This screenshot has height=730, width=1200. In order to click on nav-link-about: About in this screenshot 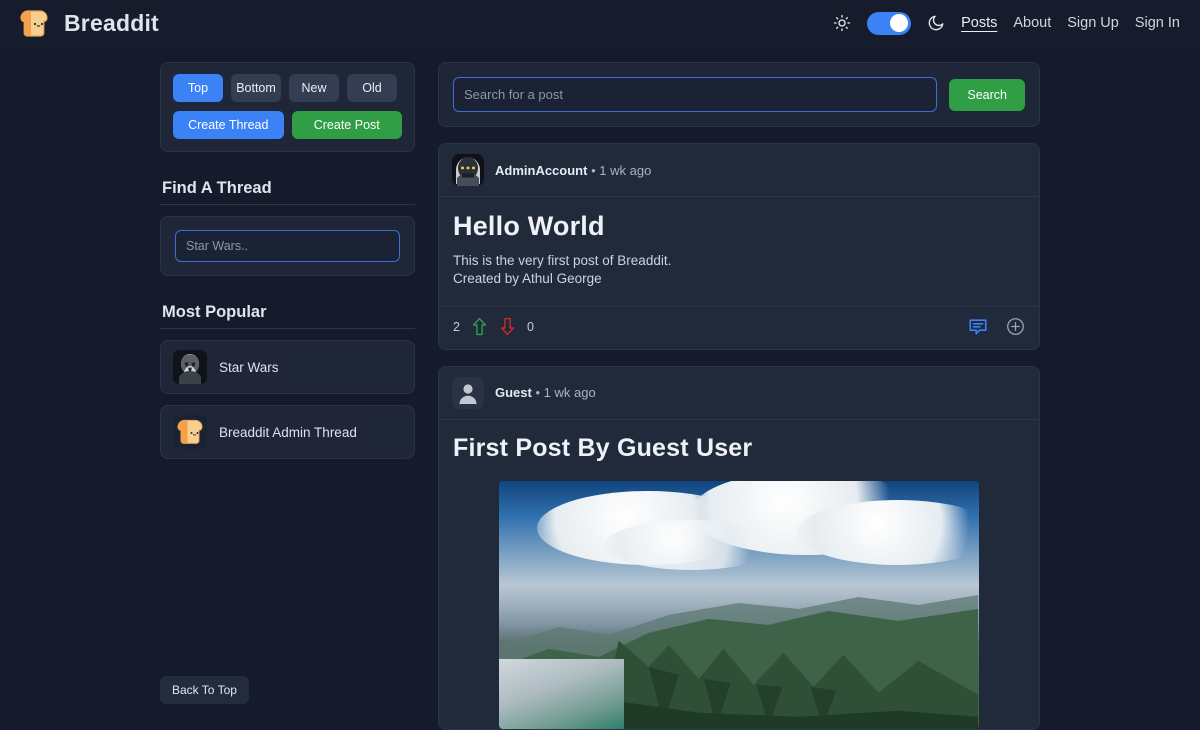, I will do `click(1032, 23)`.